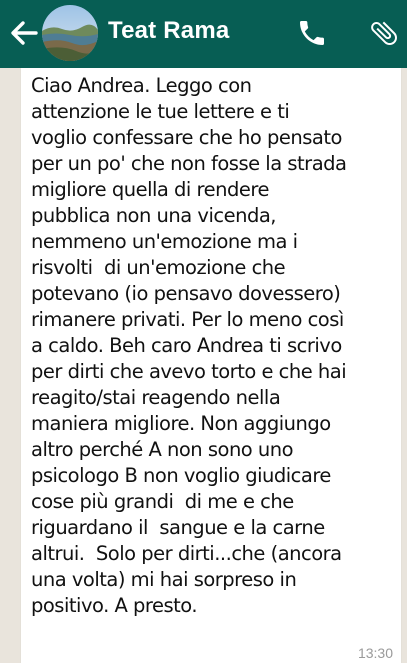 This screenshot has width=407, height=663. I want to click on paperclip-icon, so click(384, 33).